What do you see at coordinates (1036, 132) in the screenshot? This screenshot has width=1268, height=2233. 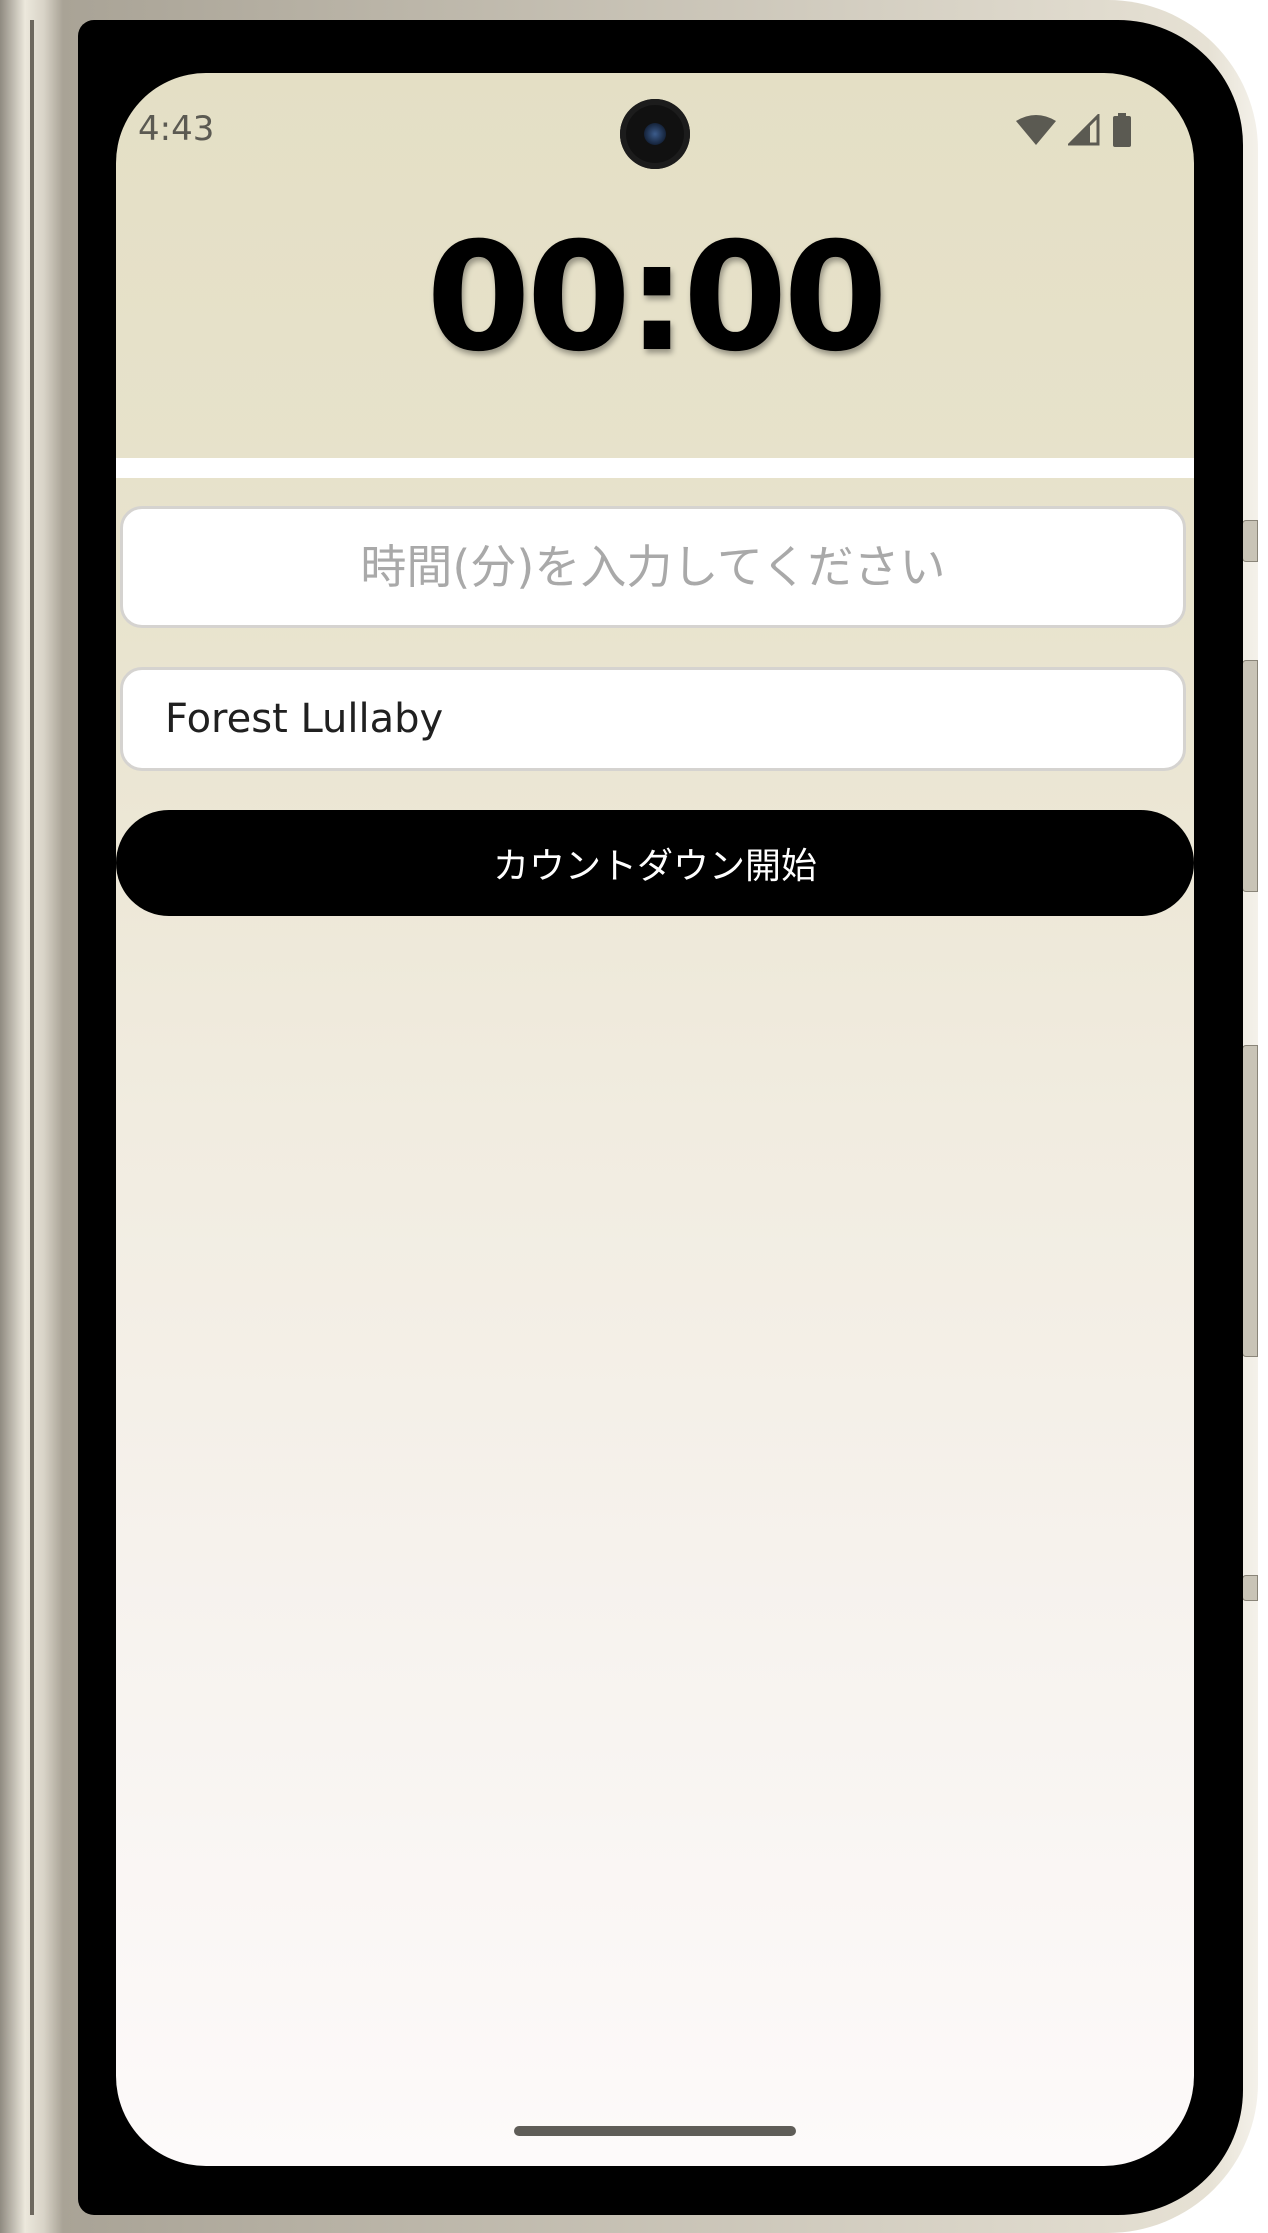 I see `wifi-icon` at bounding box center [1036, 132].